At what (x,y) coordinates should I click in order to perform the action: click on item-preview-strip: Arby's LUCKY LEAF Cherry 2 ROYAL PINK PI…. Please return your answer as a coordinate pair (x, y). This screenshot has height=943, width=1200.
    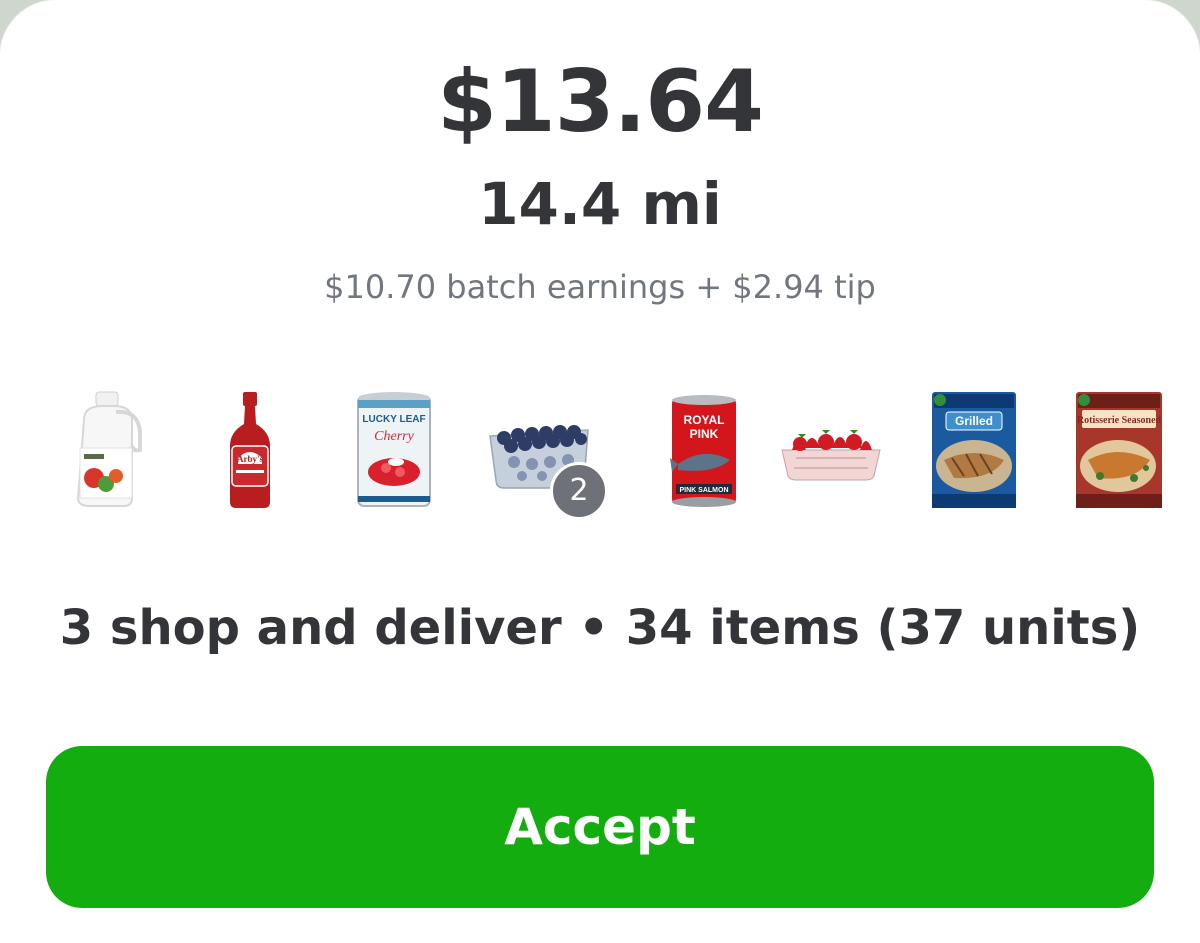
    Looking at the image, I should click on (610, 450).